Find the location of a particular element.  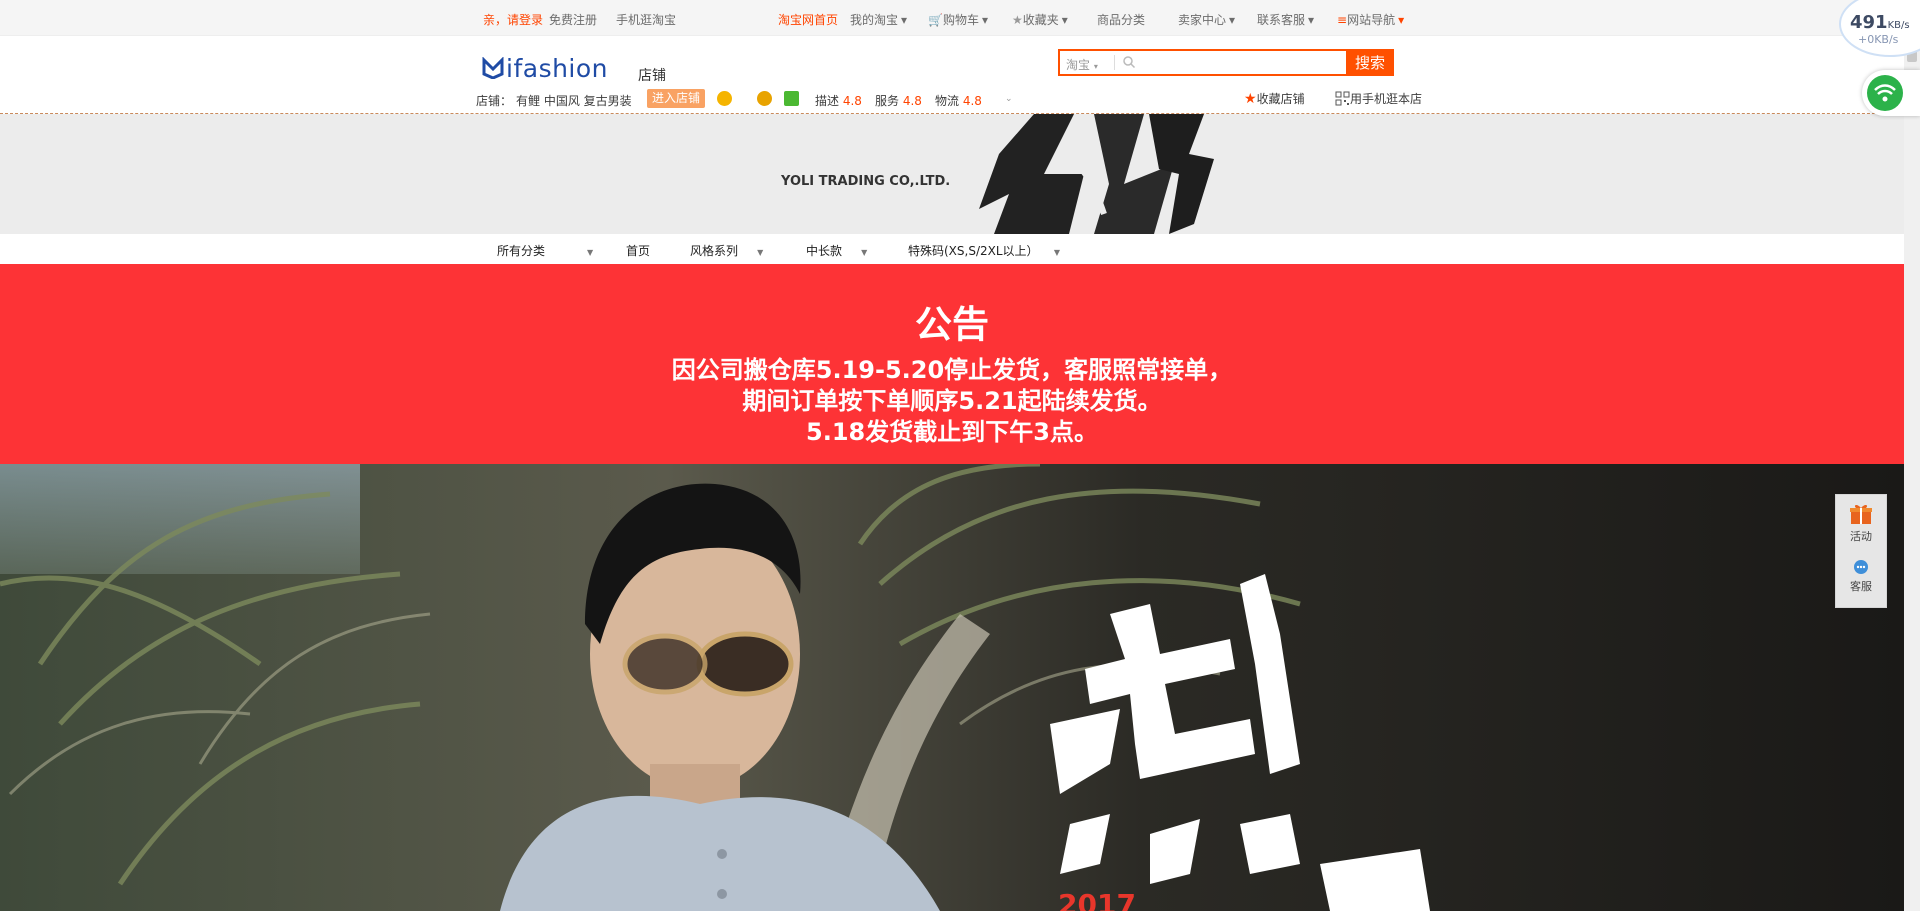

seller-center-menu: 卖家中心 ▾ is located at coordinates (1206, 19).